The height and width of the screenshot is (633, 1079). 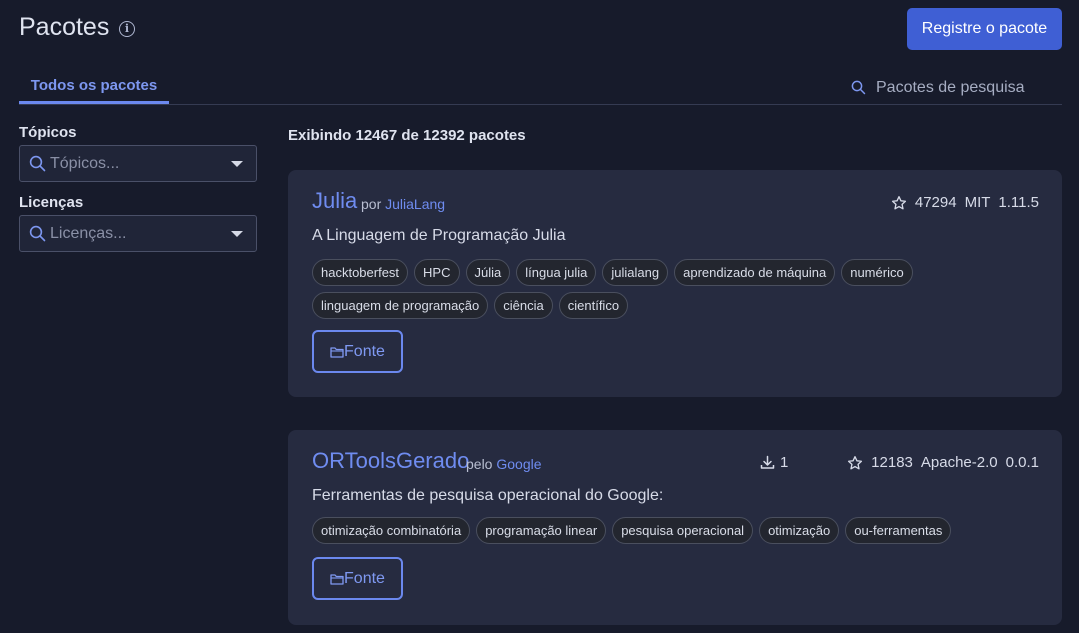 What do you see at coordinates (898, 530) in the screenshot?
I see `tag: ou-ferramentas` at bounding box center [898, 530].